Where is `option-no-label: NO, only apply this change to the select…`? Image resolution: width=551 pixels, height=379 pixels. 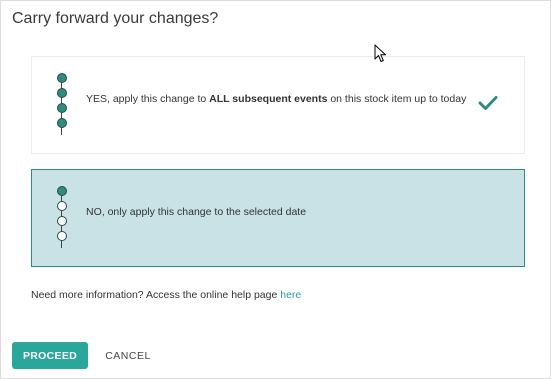 option-no-label: NO, only apply this change to the select… is located at coordinates (196, 212).